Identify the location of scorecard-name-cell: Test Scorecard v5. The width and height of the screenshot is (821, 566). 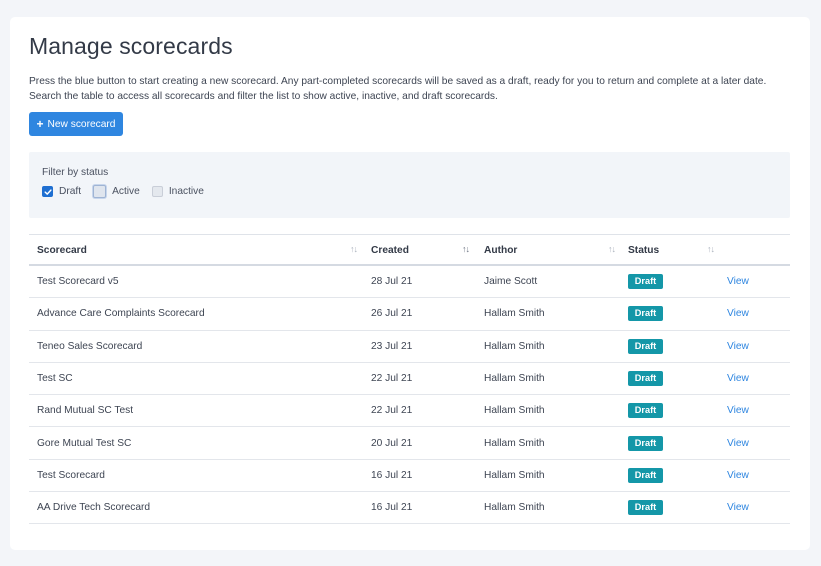
(78, 282).